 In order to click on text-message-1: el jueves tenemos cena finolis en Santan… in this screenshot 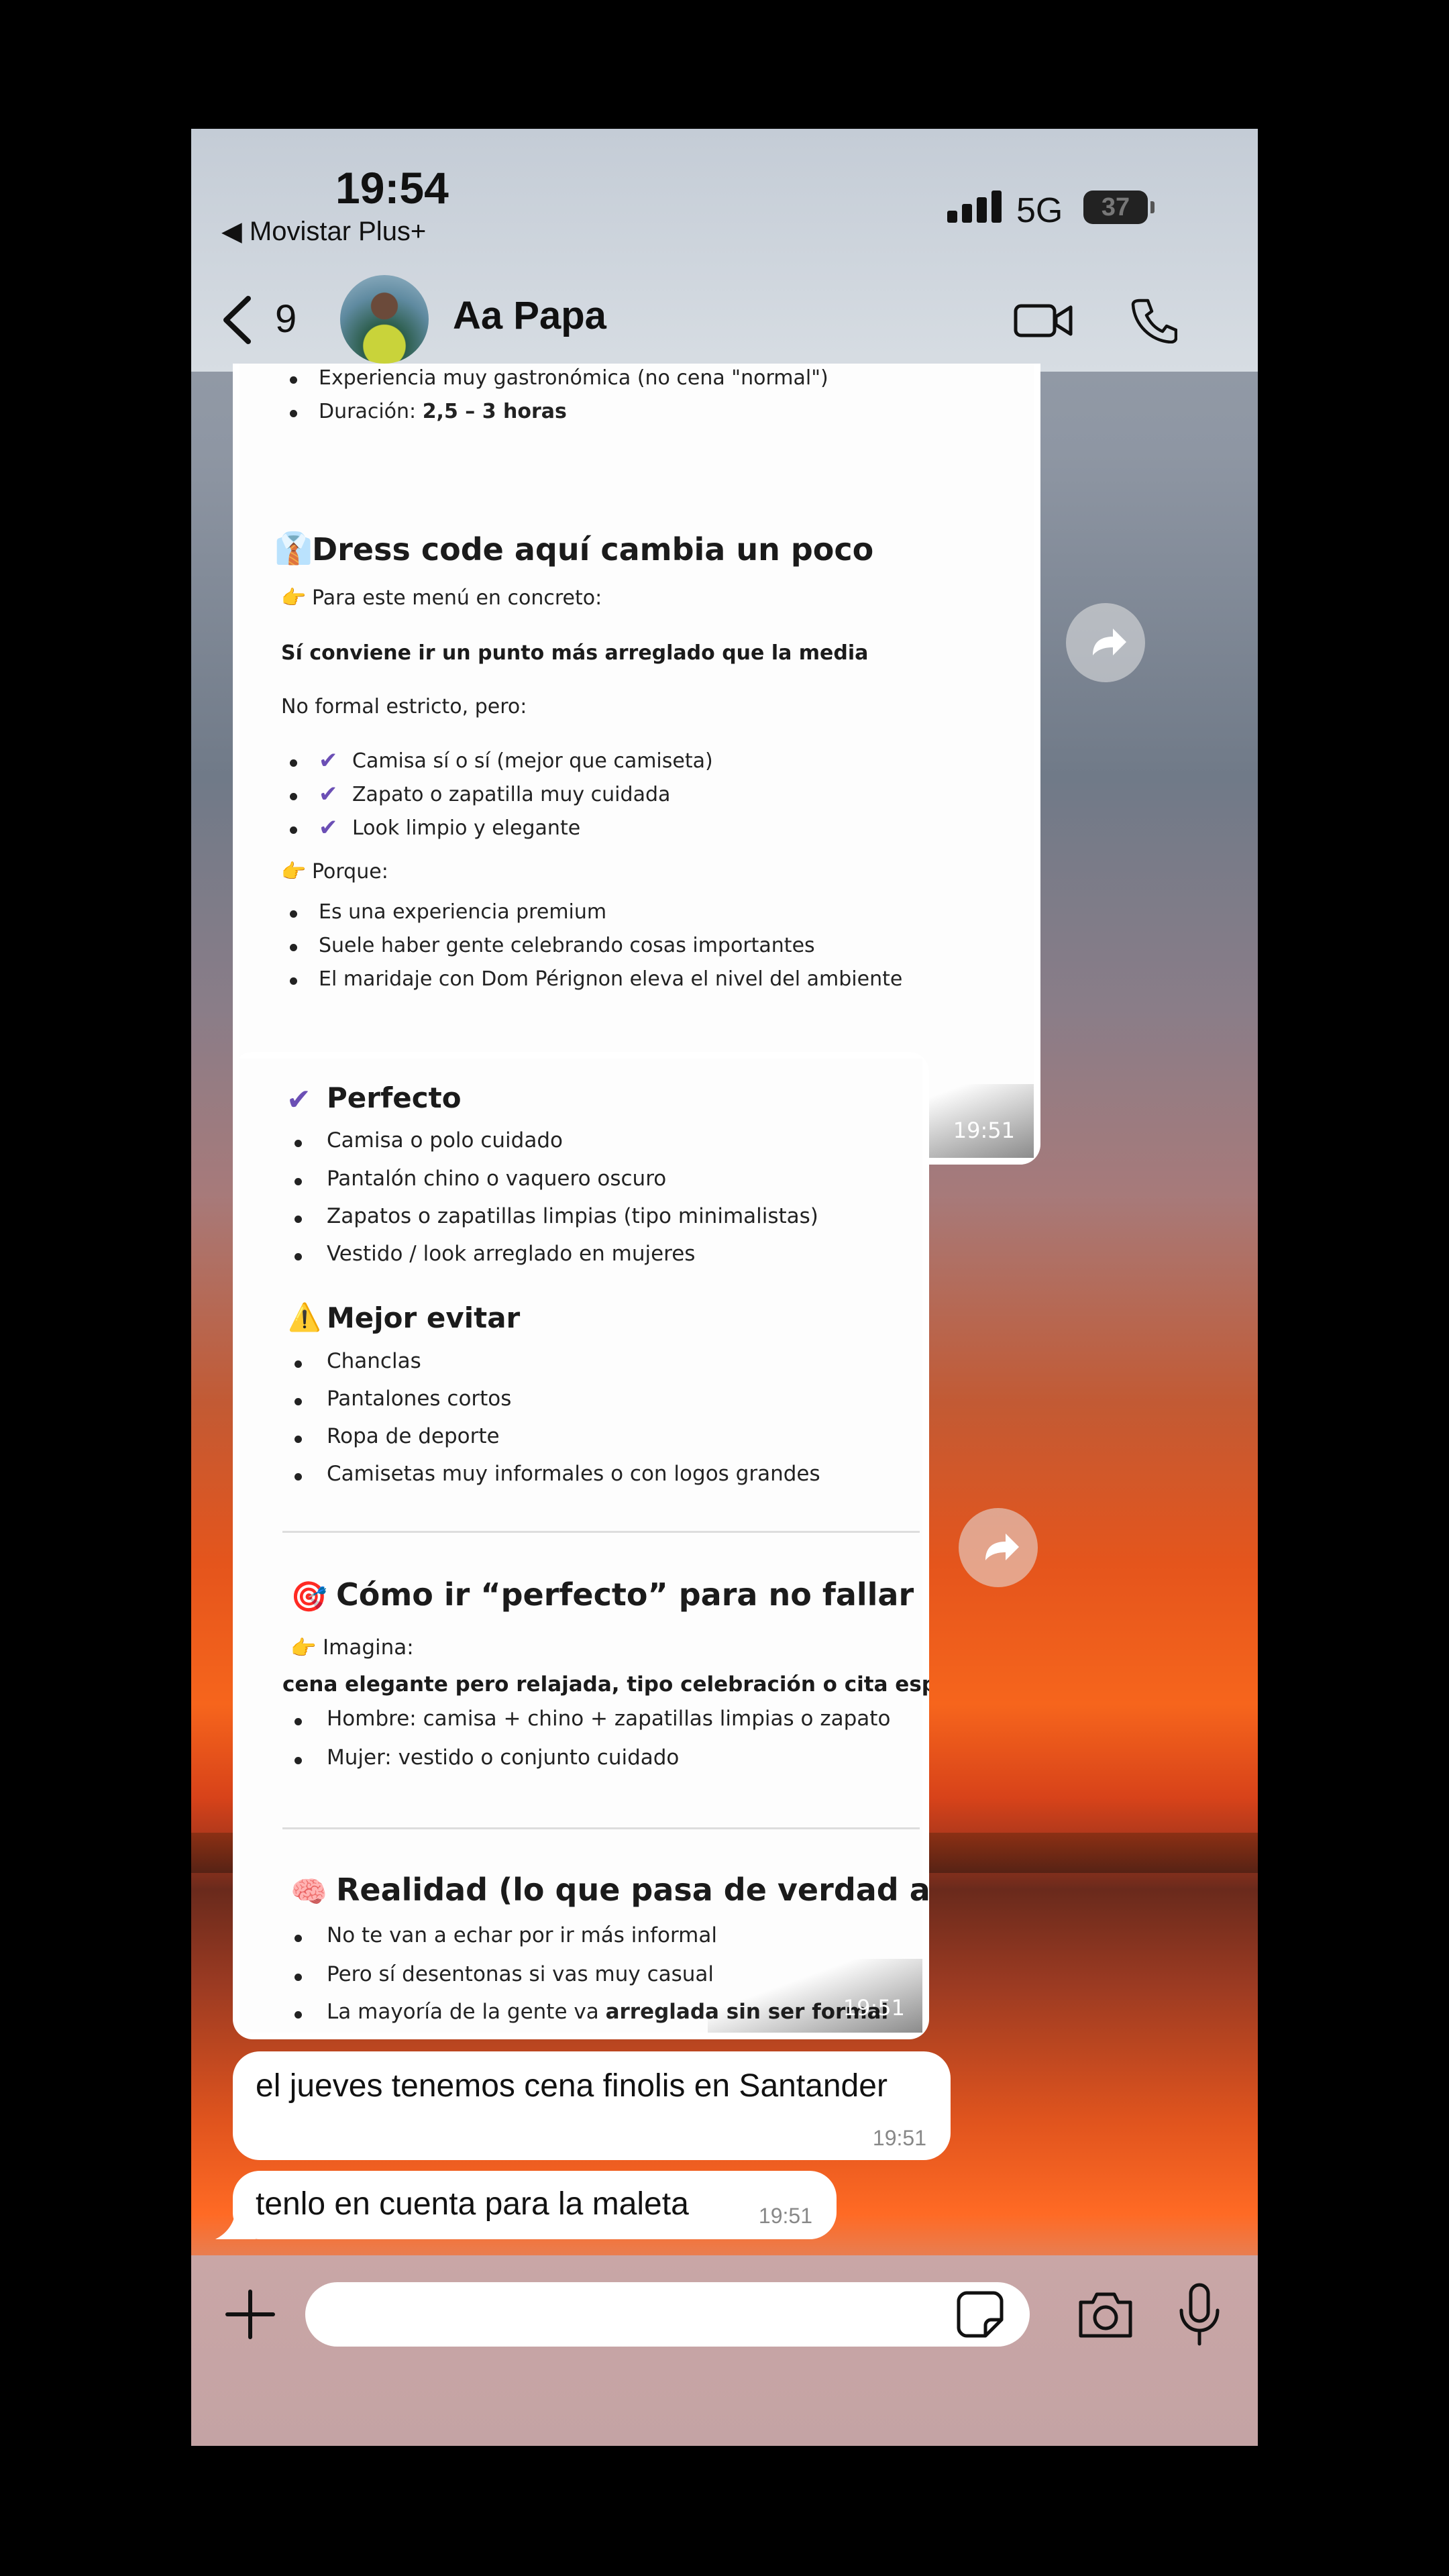, I will do `click(592, 2105)`.